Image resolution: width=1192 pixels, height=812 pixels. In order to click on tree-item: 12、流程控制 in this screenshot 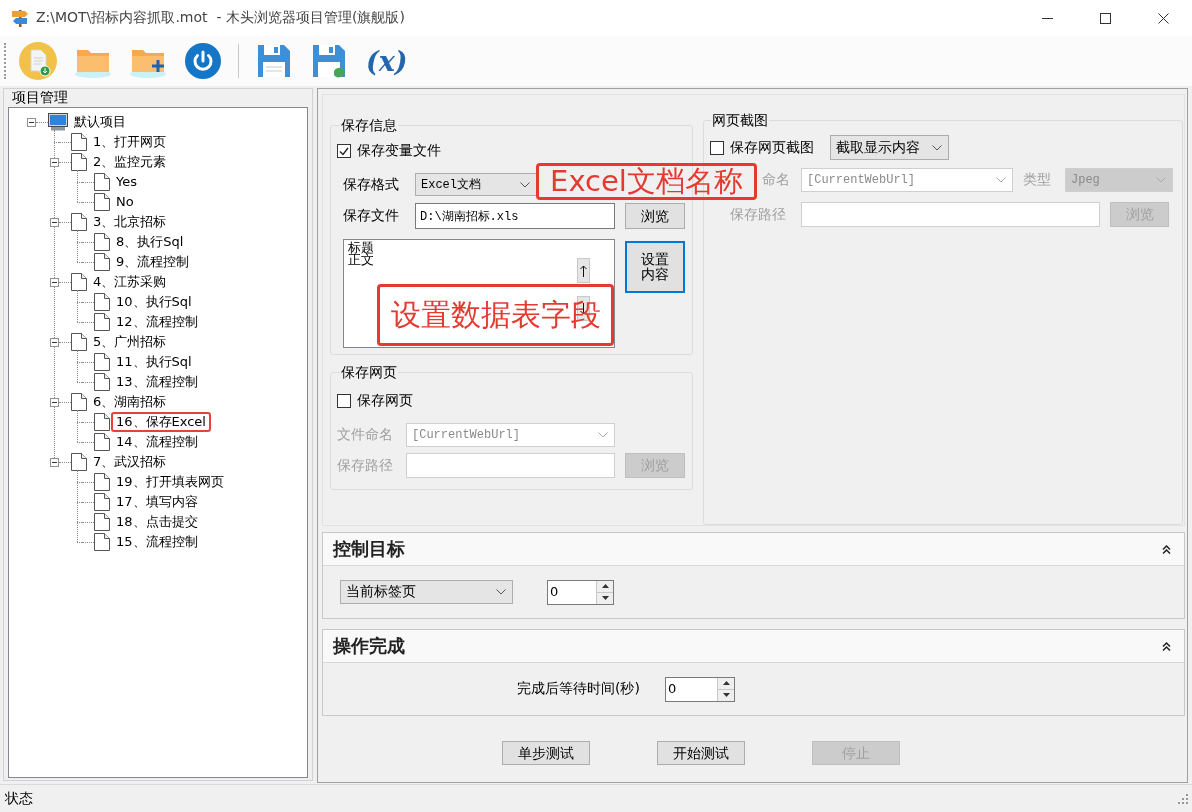, I will do `click(157, 322)`.